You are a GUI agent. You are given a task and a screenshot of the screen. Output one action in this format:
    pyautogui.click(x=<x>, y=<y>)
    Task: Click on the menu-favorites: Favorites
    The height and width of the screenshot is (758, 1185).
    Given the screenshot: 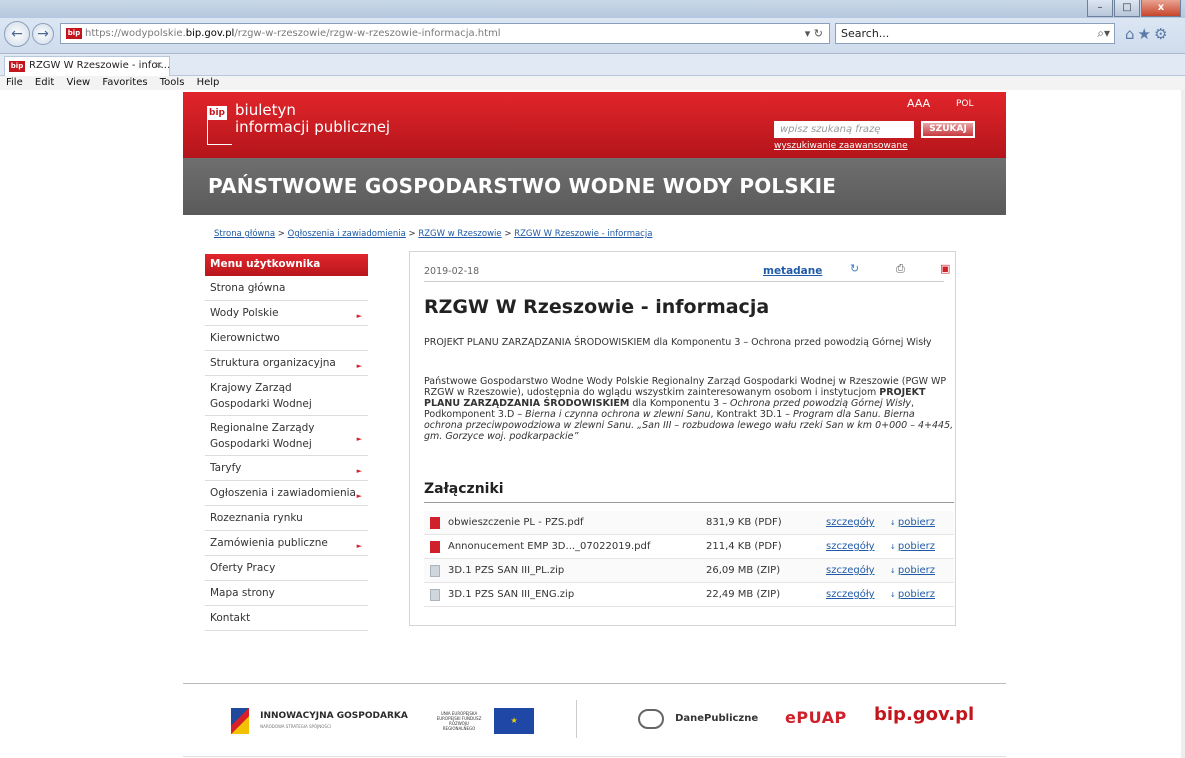 What is the action you would take?
    pyautogui.click(x=124, y=82)
    